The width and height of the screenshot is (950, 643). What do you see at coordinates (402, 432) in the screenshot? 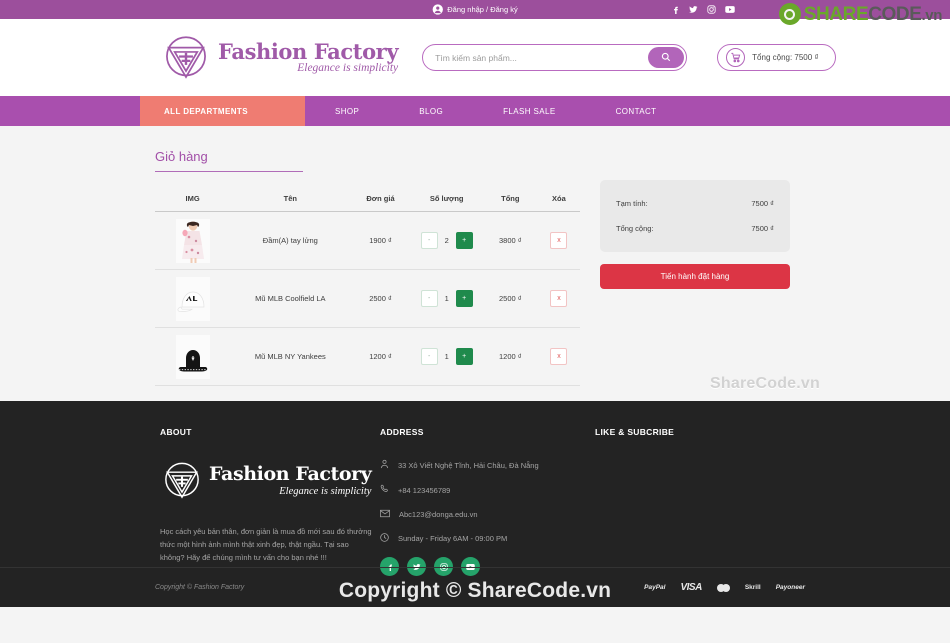
I see `footer-address-heading: ADDRESS` at bounding box center [402, 432].